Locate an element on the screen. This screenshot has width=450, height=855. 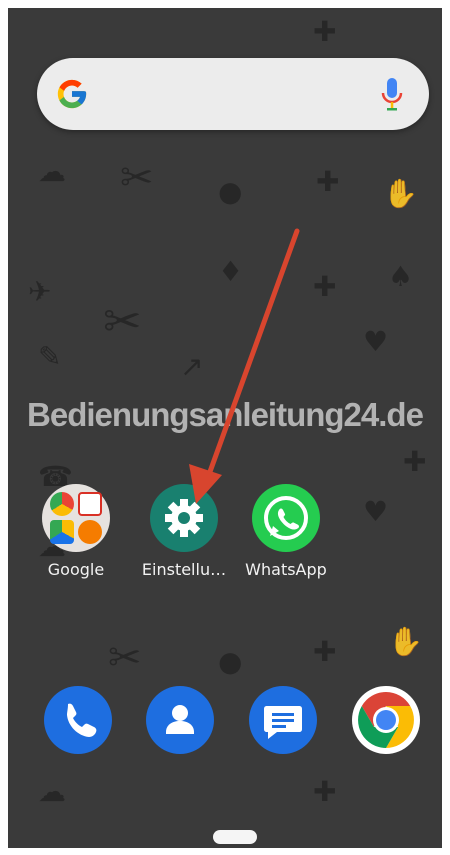
gmail-mini-icon is located at coordinates (90, 504).